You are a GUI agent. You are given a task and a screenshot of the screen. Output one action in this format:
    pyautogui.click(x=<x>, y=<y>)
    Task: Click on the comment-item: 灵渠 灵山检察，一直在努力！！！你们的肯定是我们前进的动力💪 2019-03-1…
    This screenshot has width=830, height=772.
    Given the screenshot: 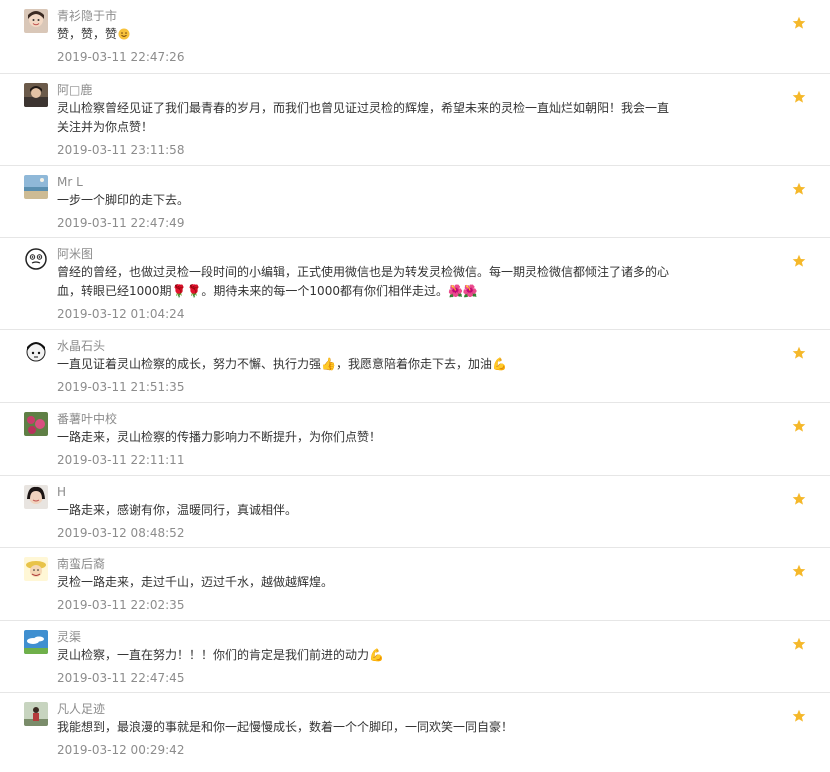 What is the action you would take?
    pyautogui.click(x=415, y=656)
    